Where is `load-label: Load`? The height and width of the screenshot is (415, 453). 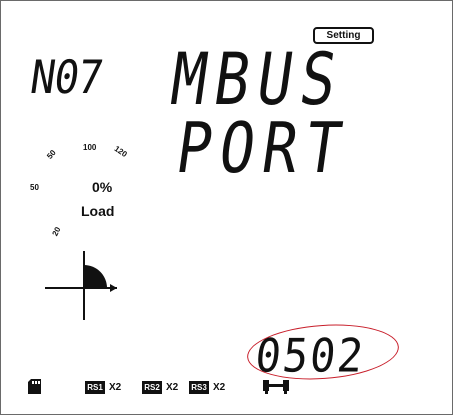 load-label: Load is located at coordinates (98, 211).